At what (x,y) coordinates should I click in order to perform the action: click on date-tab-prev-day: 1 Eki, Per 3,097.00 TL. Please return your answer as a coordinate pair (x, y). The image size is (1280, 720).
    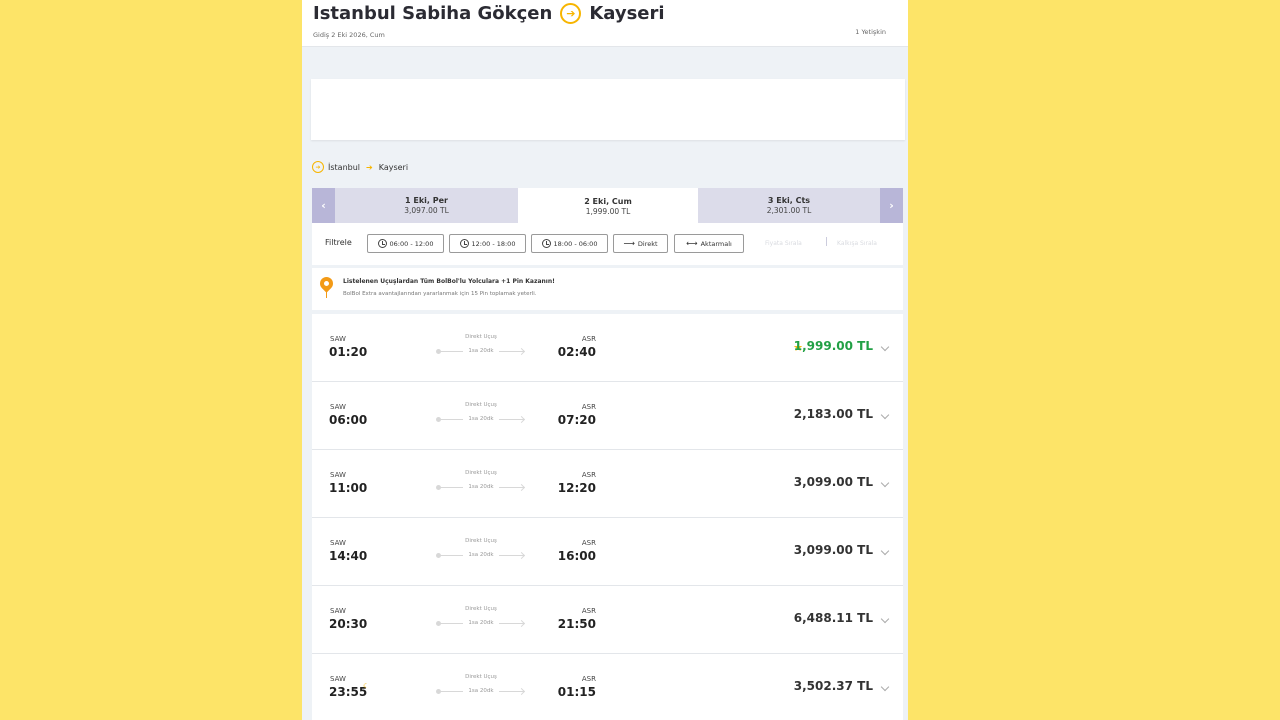
    Looking at the image, I should click on (426, 205).